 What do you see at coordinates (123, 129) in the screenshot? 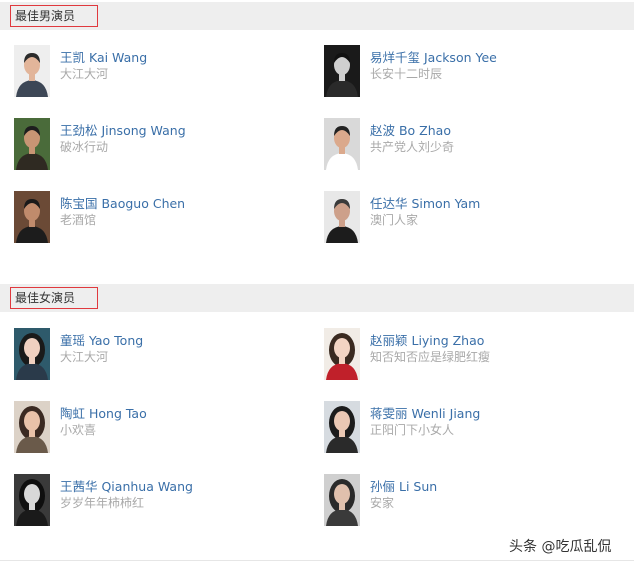
I see `person-name-link: 王劲松 Jinsong Wang` at bounding box center [123, 129].